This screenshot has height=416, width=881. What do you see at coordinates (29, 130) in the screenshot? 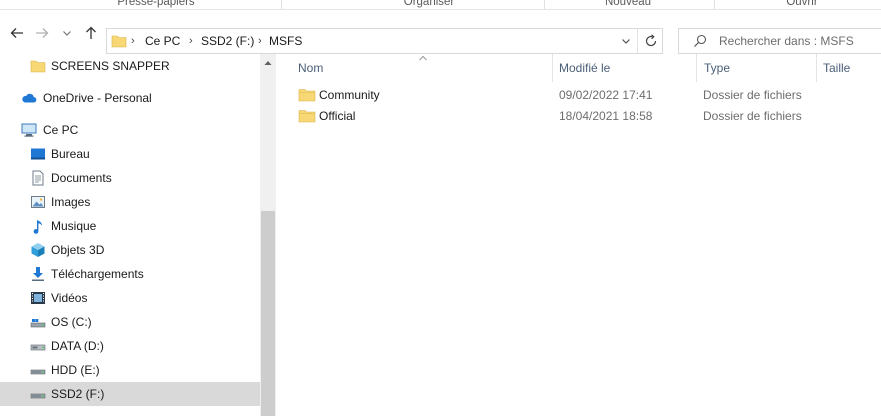
I see `computer-icon` at bounding box center [29, 130].